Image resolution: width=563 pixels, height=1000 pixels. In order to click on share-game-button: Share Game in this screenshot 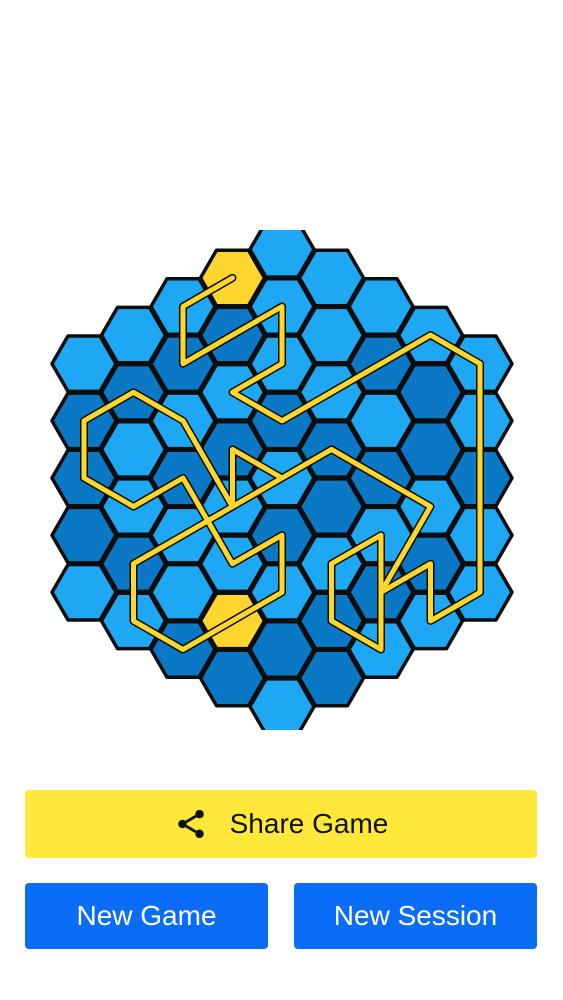, I will do `click(281, 824)`.